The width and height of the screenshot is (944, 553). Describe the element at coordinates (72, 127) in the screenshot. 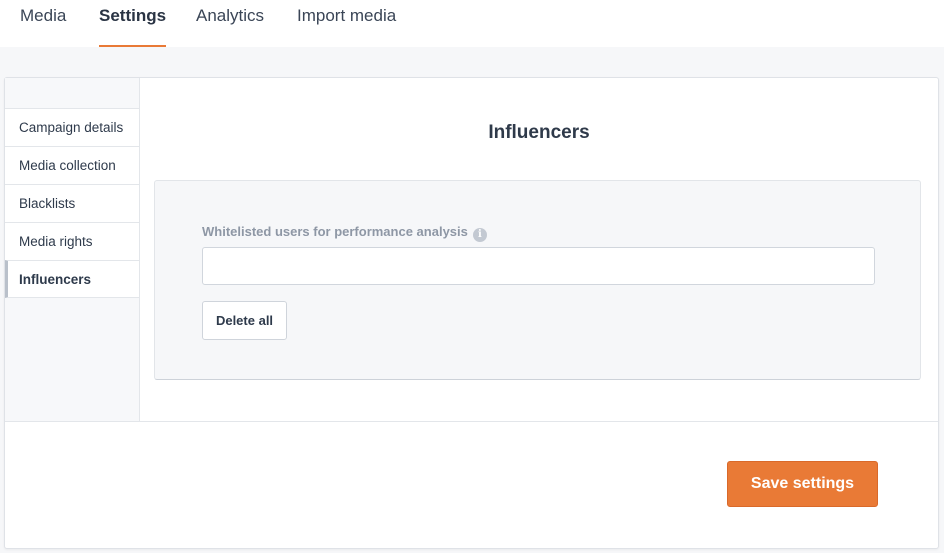

I see `sidebar-item-campaign-details: Campaign details` at that location.